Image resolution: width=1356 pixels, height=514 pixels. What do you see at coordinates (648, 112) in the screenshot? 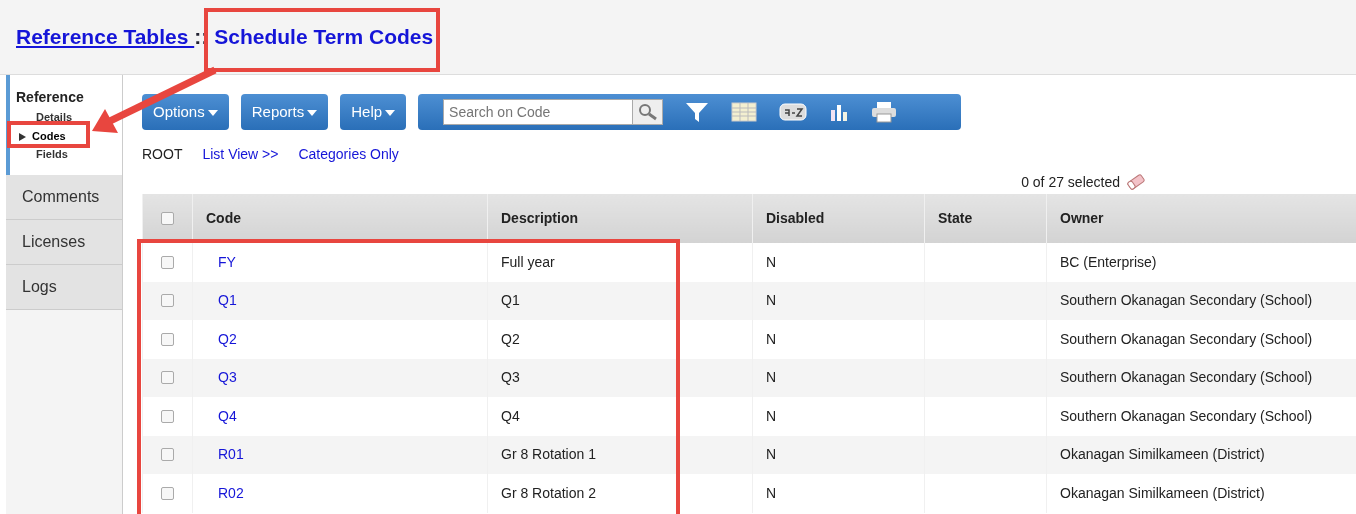
I see `search-button` at bounding box center [648, 112].